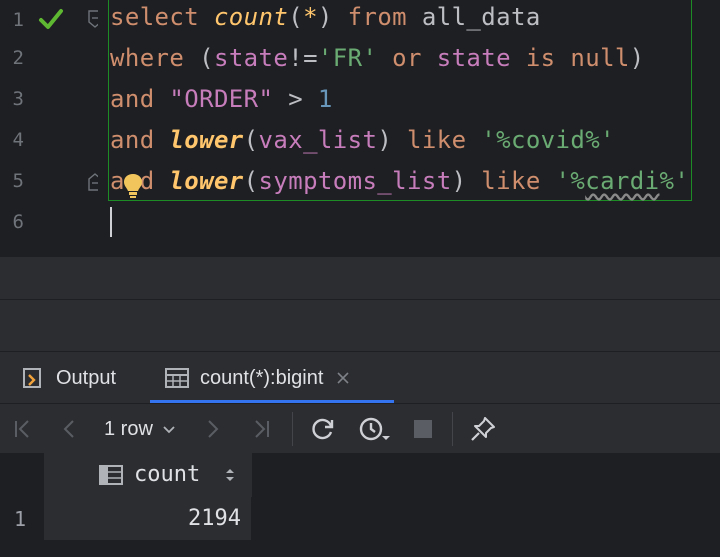 The image size is (720, 557). I want to click on result-tabs: Output count(*):bigint, so click(360, 377).